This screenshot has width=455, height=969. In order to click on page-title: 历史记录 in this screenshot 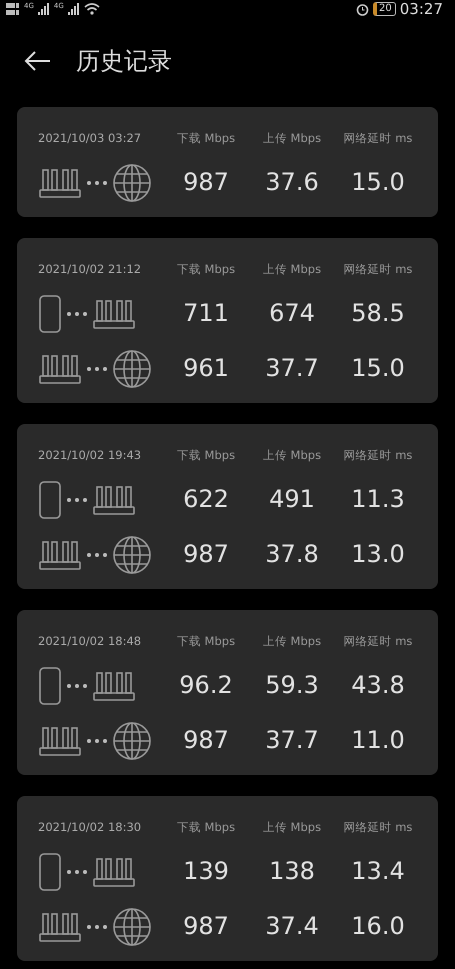, I will do `click(124, 61)`.